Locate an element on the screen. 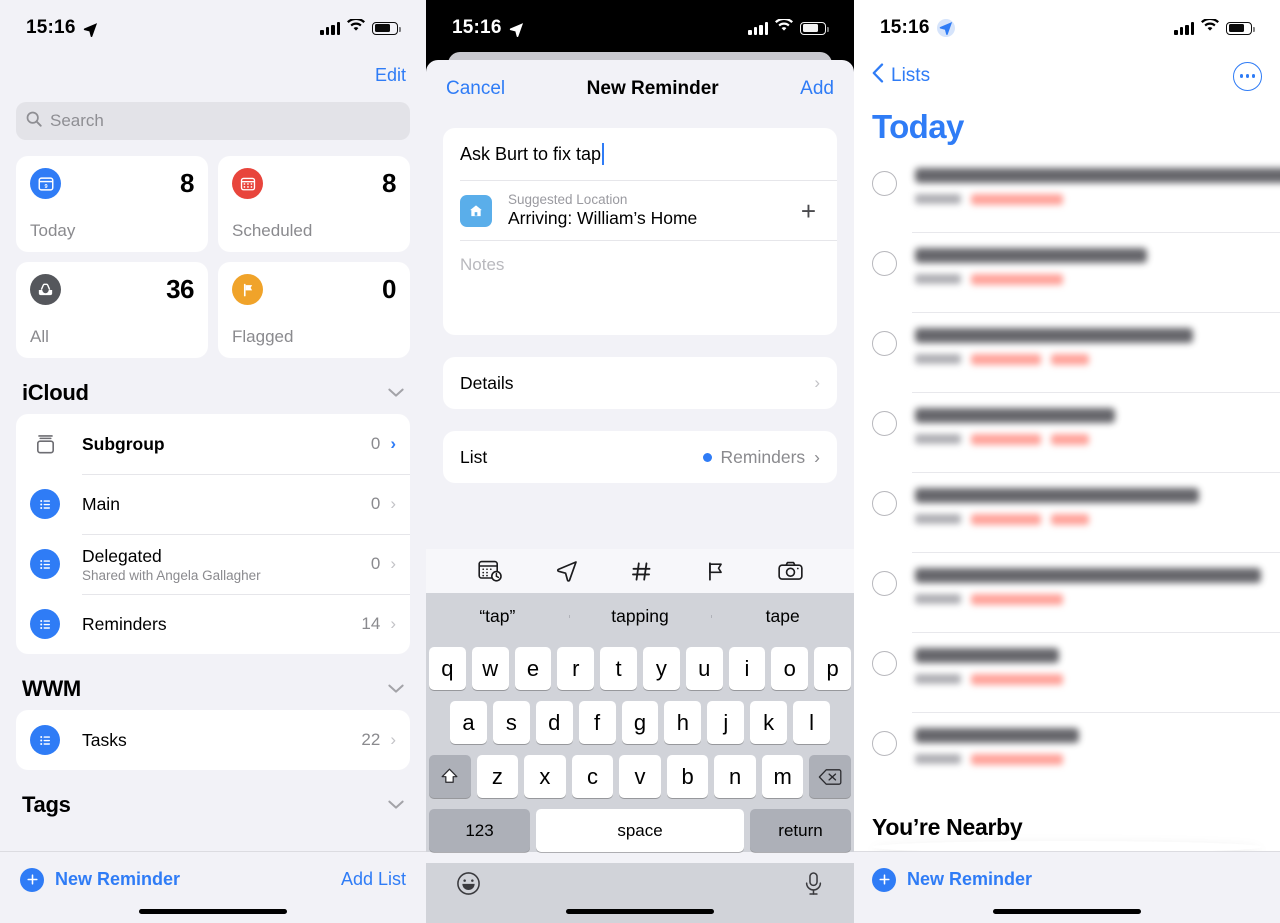 This screenshot has width=1280, height=923. backspace-icon is located at coordinates (830, 776).